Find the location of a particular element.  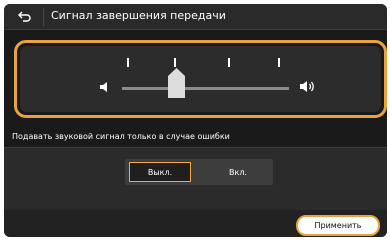

header-bar: Сигнал завершения передачи is located at coordinates (195, 17).